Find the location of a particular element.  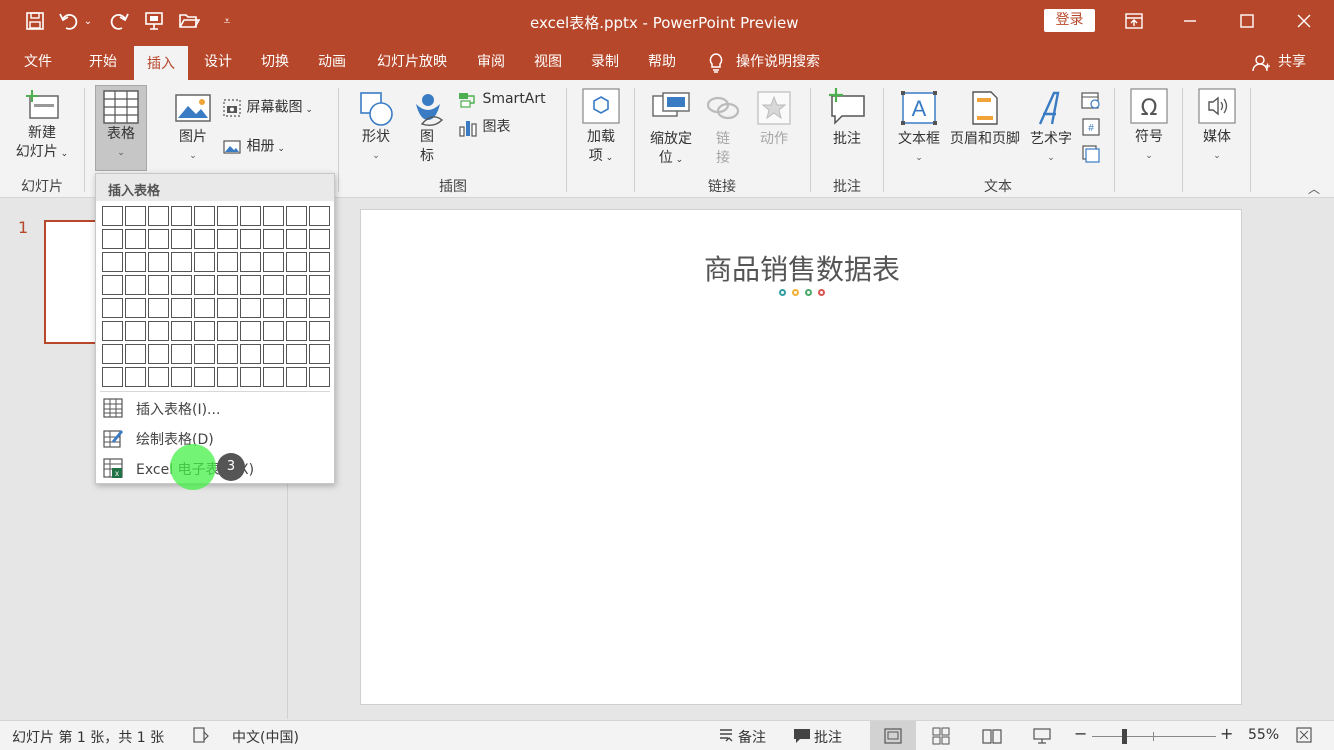

new-slide-button: 新建 幻灯片 ⌄ is located at coordinates (42, 130).